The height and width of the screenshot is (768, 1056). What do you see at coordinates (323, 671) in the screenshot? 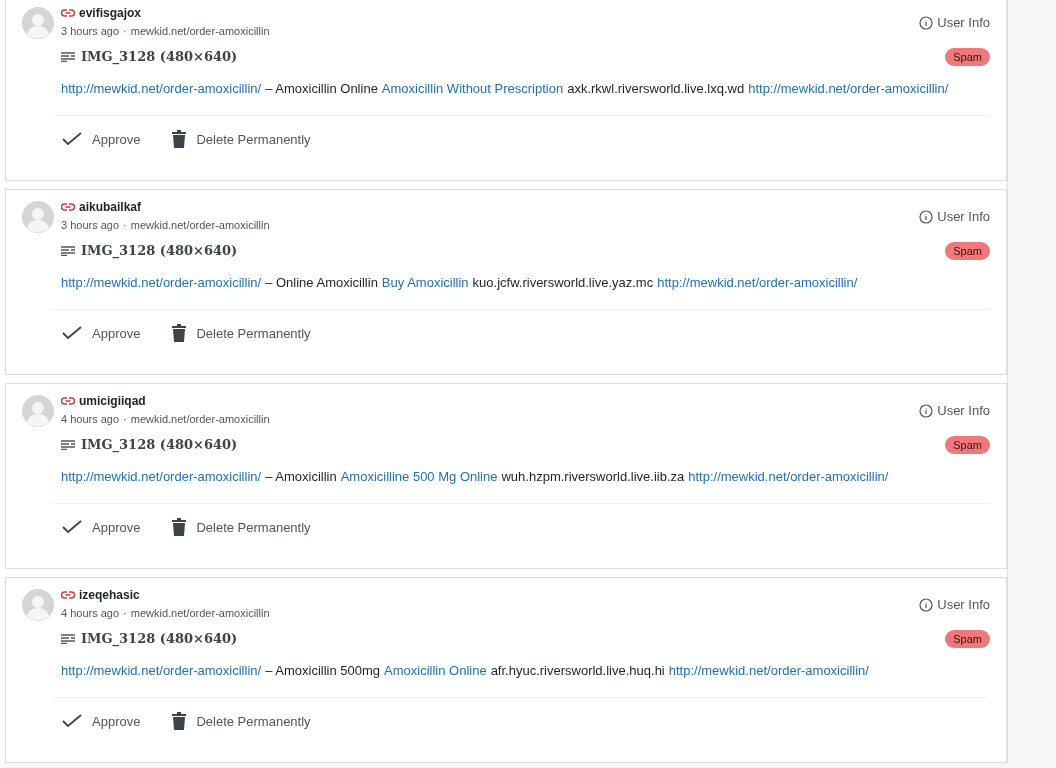
I see `comment-text: – Amoxicillin 500mg` at bounding box center [323, 671].